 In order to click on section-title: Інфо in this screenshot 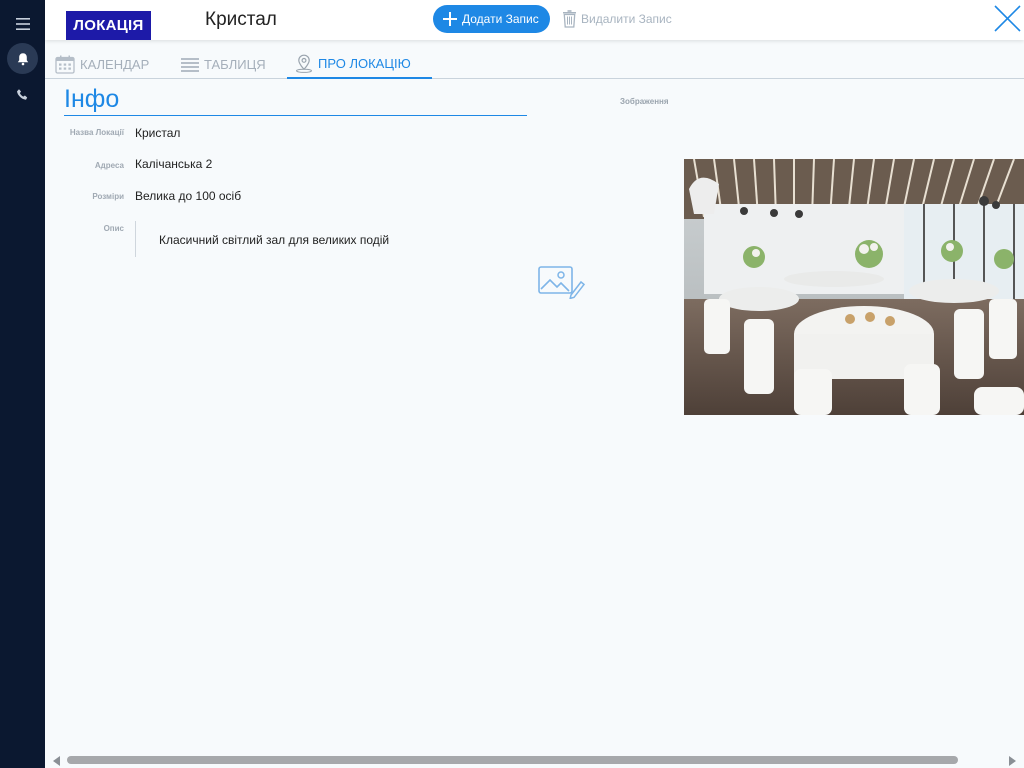, I will do `click(295, 100)`.